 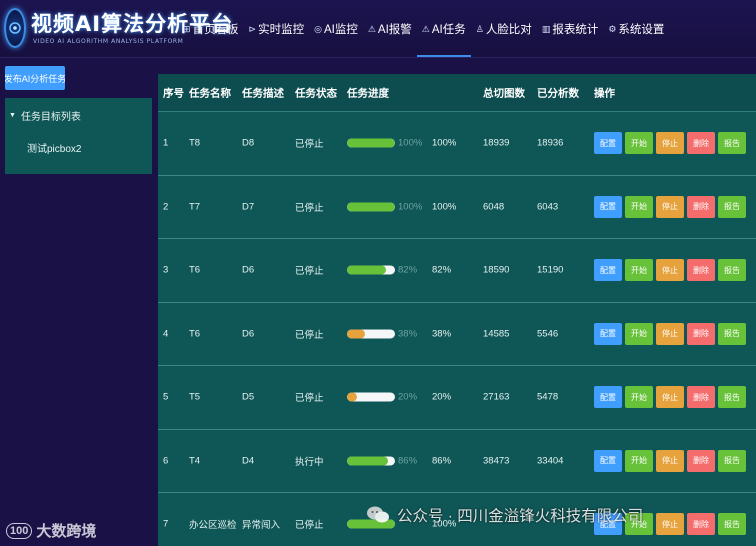 I want to click on tree-child-item: 测试picbox2, so click(x=78, y=147).